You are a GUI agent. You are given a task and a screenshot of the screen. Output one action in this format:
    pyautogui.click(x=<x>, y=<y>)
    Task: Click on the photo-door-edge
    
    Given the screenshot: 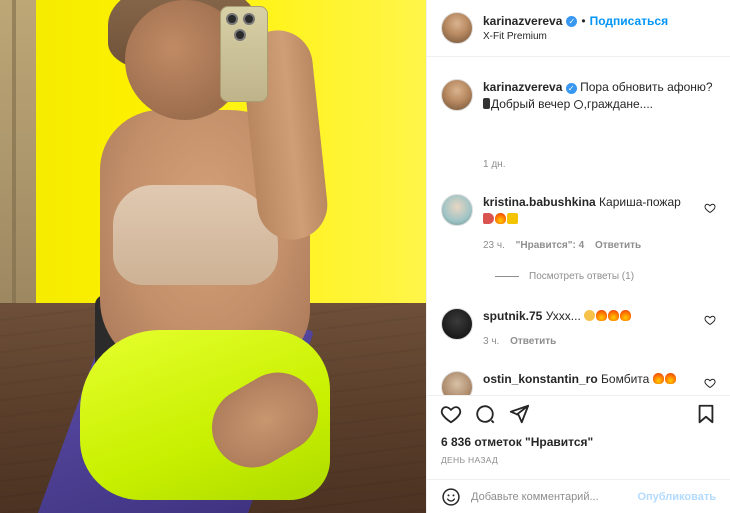 What is the action you would take?
    pyautogui.click(x=14, y=160)
    